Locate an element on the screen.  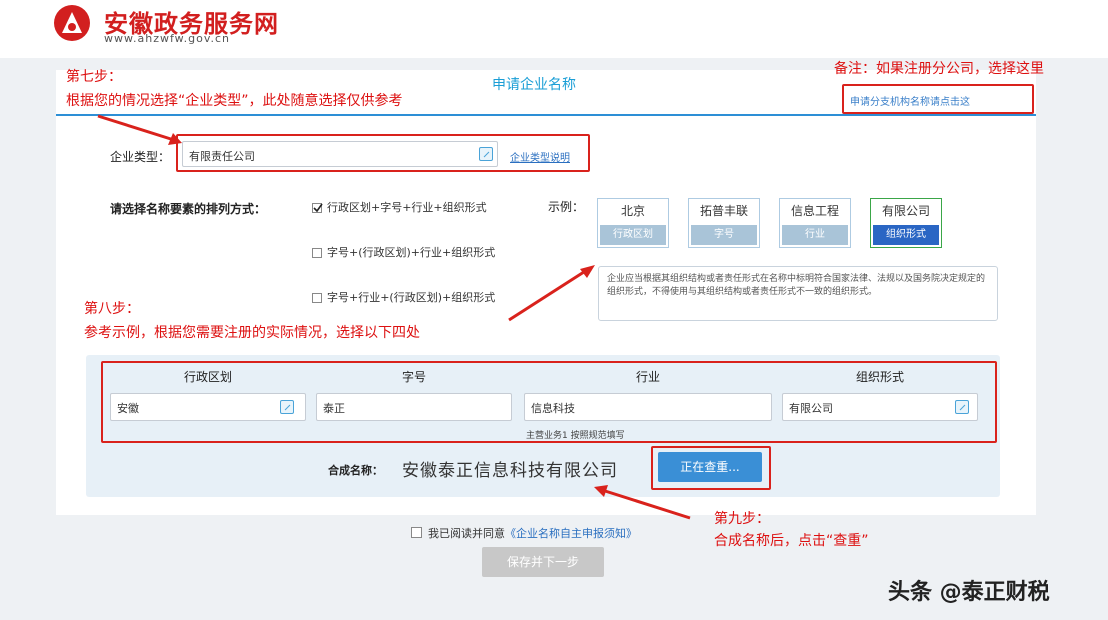
brand-value: 泰正 is located at coordinates (334, 408).